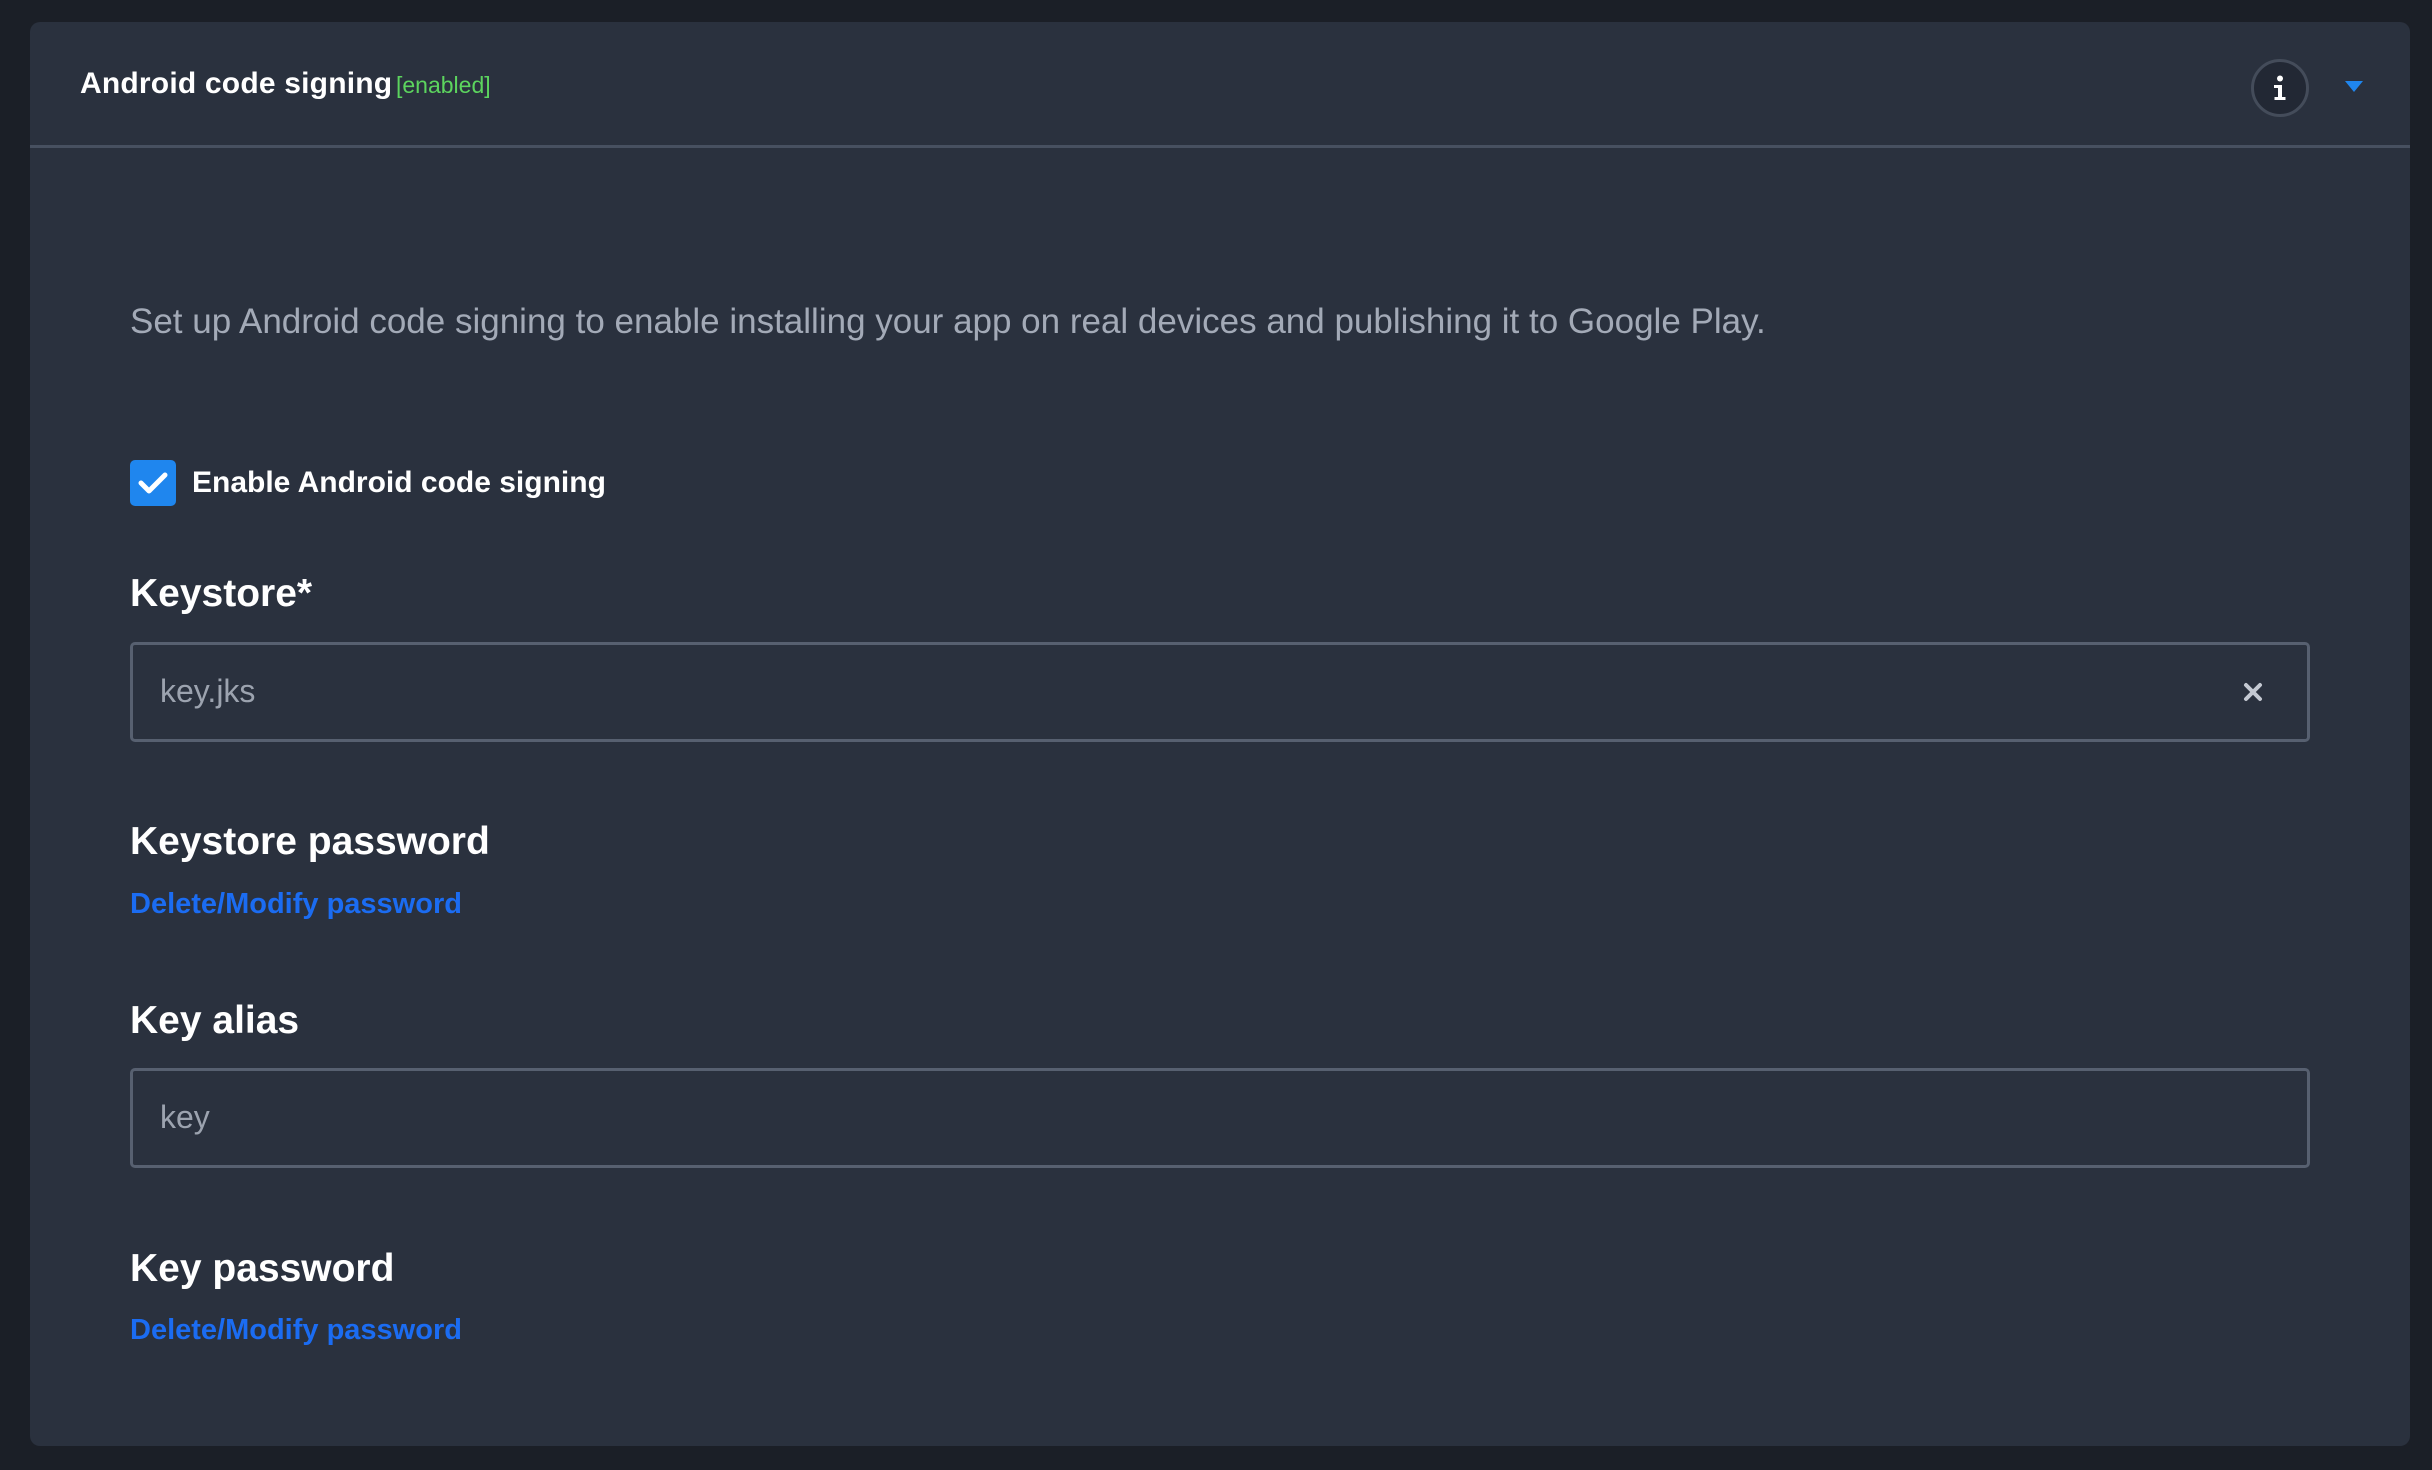 The width and height of the screenshot is (2432, 1470). Describe the element at coordinates (2280, 88) in the screenshot. I see `info-icon` at that location.